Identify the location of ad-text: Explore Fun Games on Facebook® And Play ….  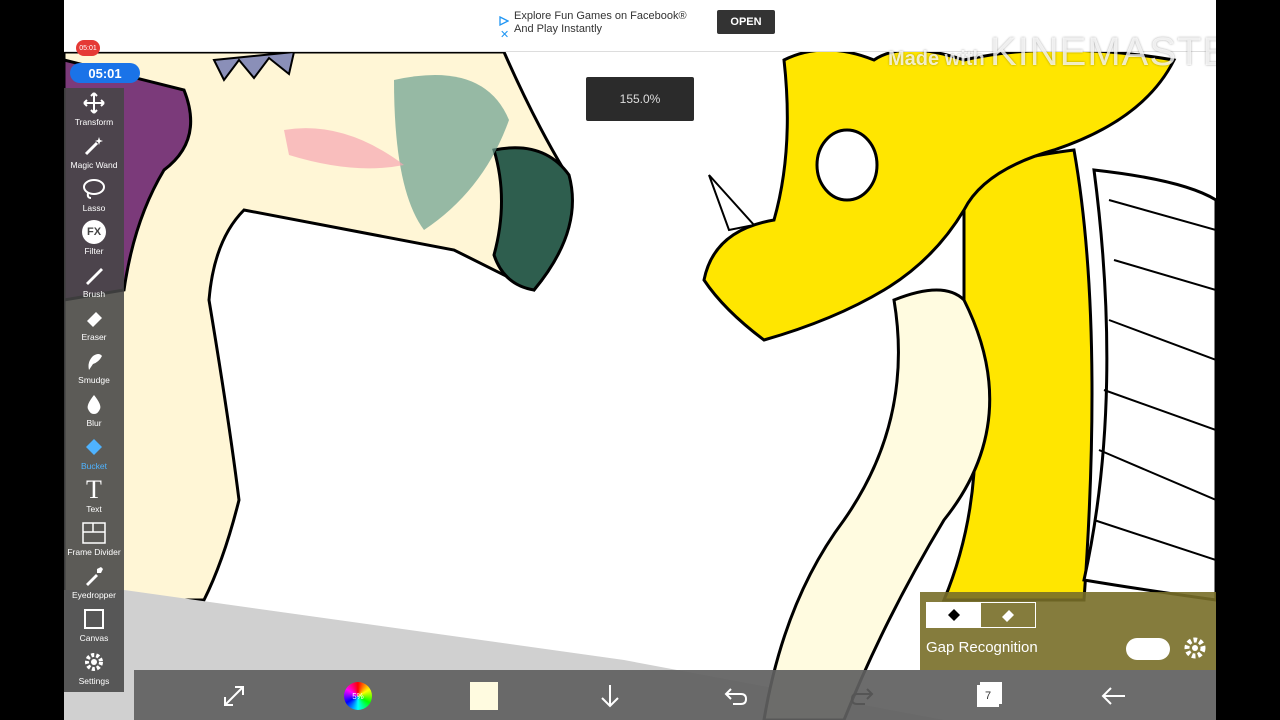
(614, 23).